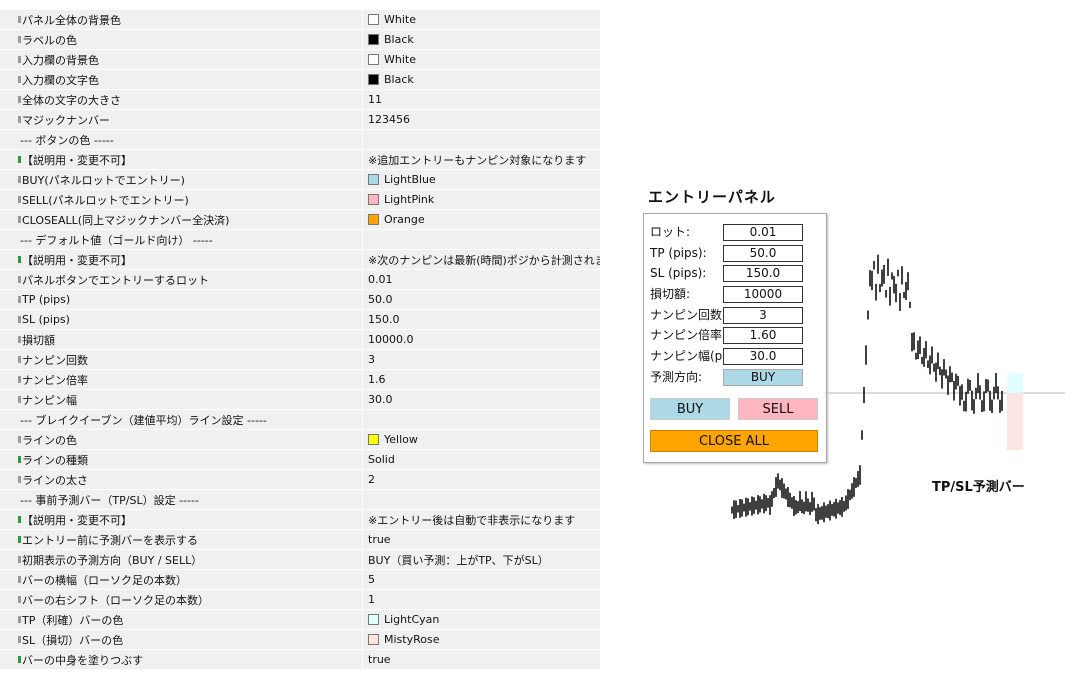 The height and width of the screenshot is (682, 1085). Describe the element at coordinates (181, 659) in the screenshot. I see `setting-name: バーの中身を塗りつぶす` at that location.